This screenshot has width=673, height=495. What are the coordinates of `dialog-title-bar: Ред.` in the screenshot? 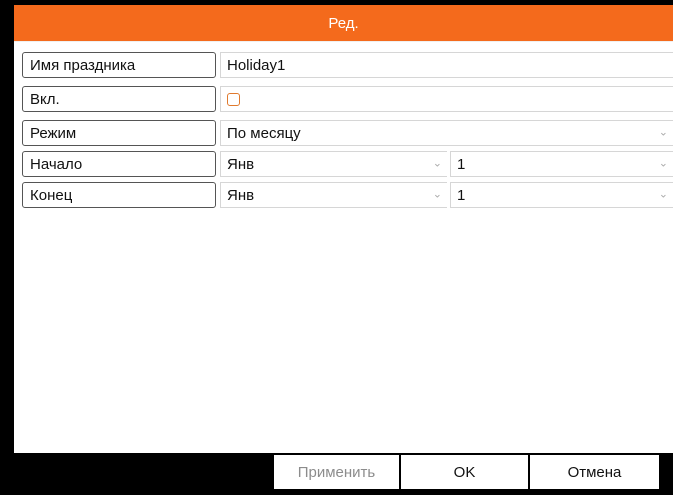 It's located at (343, 23).